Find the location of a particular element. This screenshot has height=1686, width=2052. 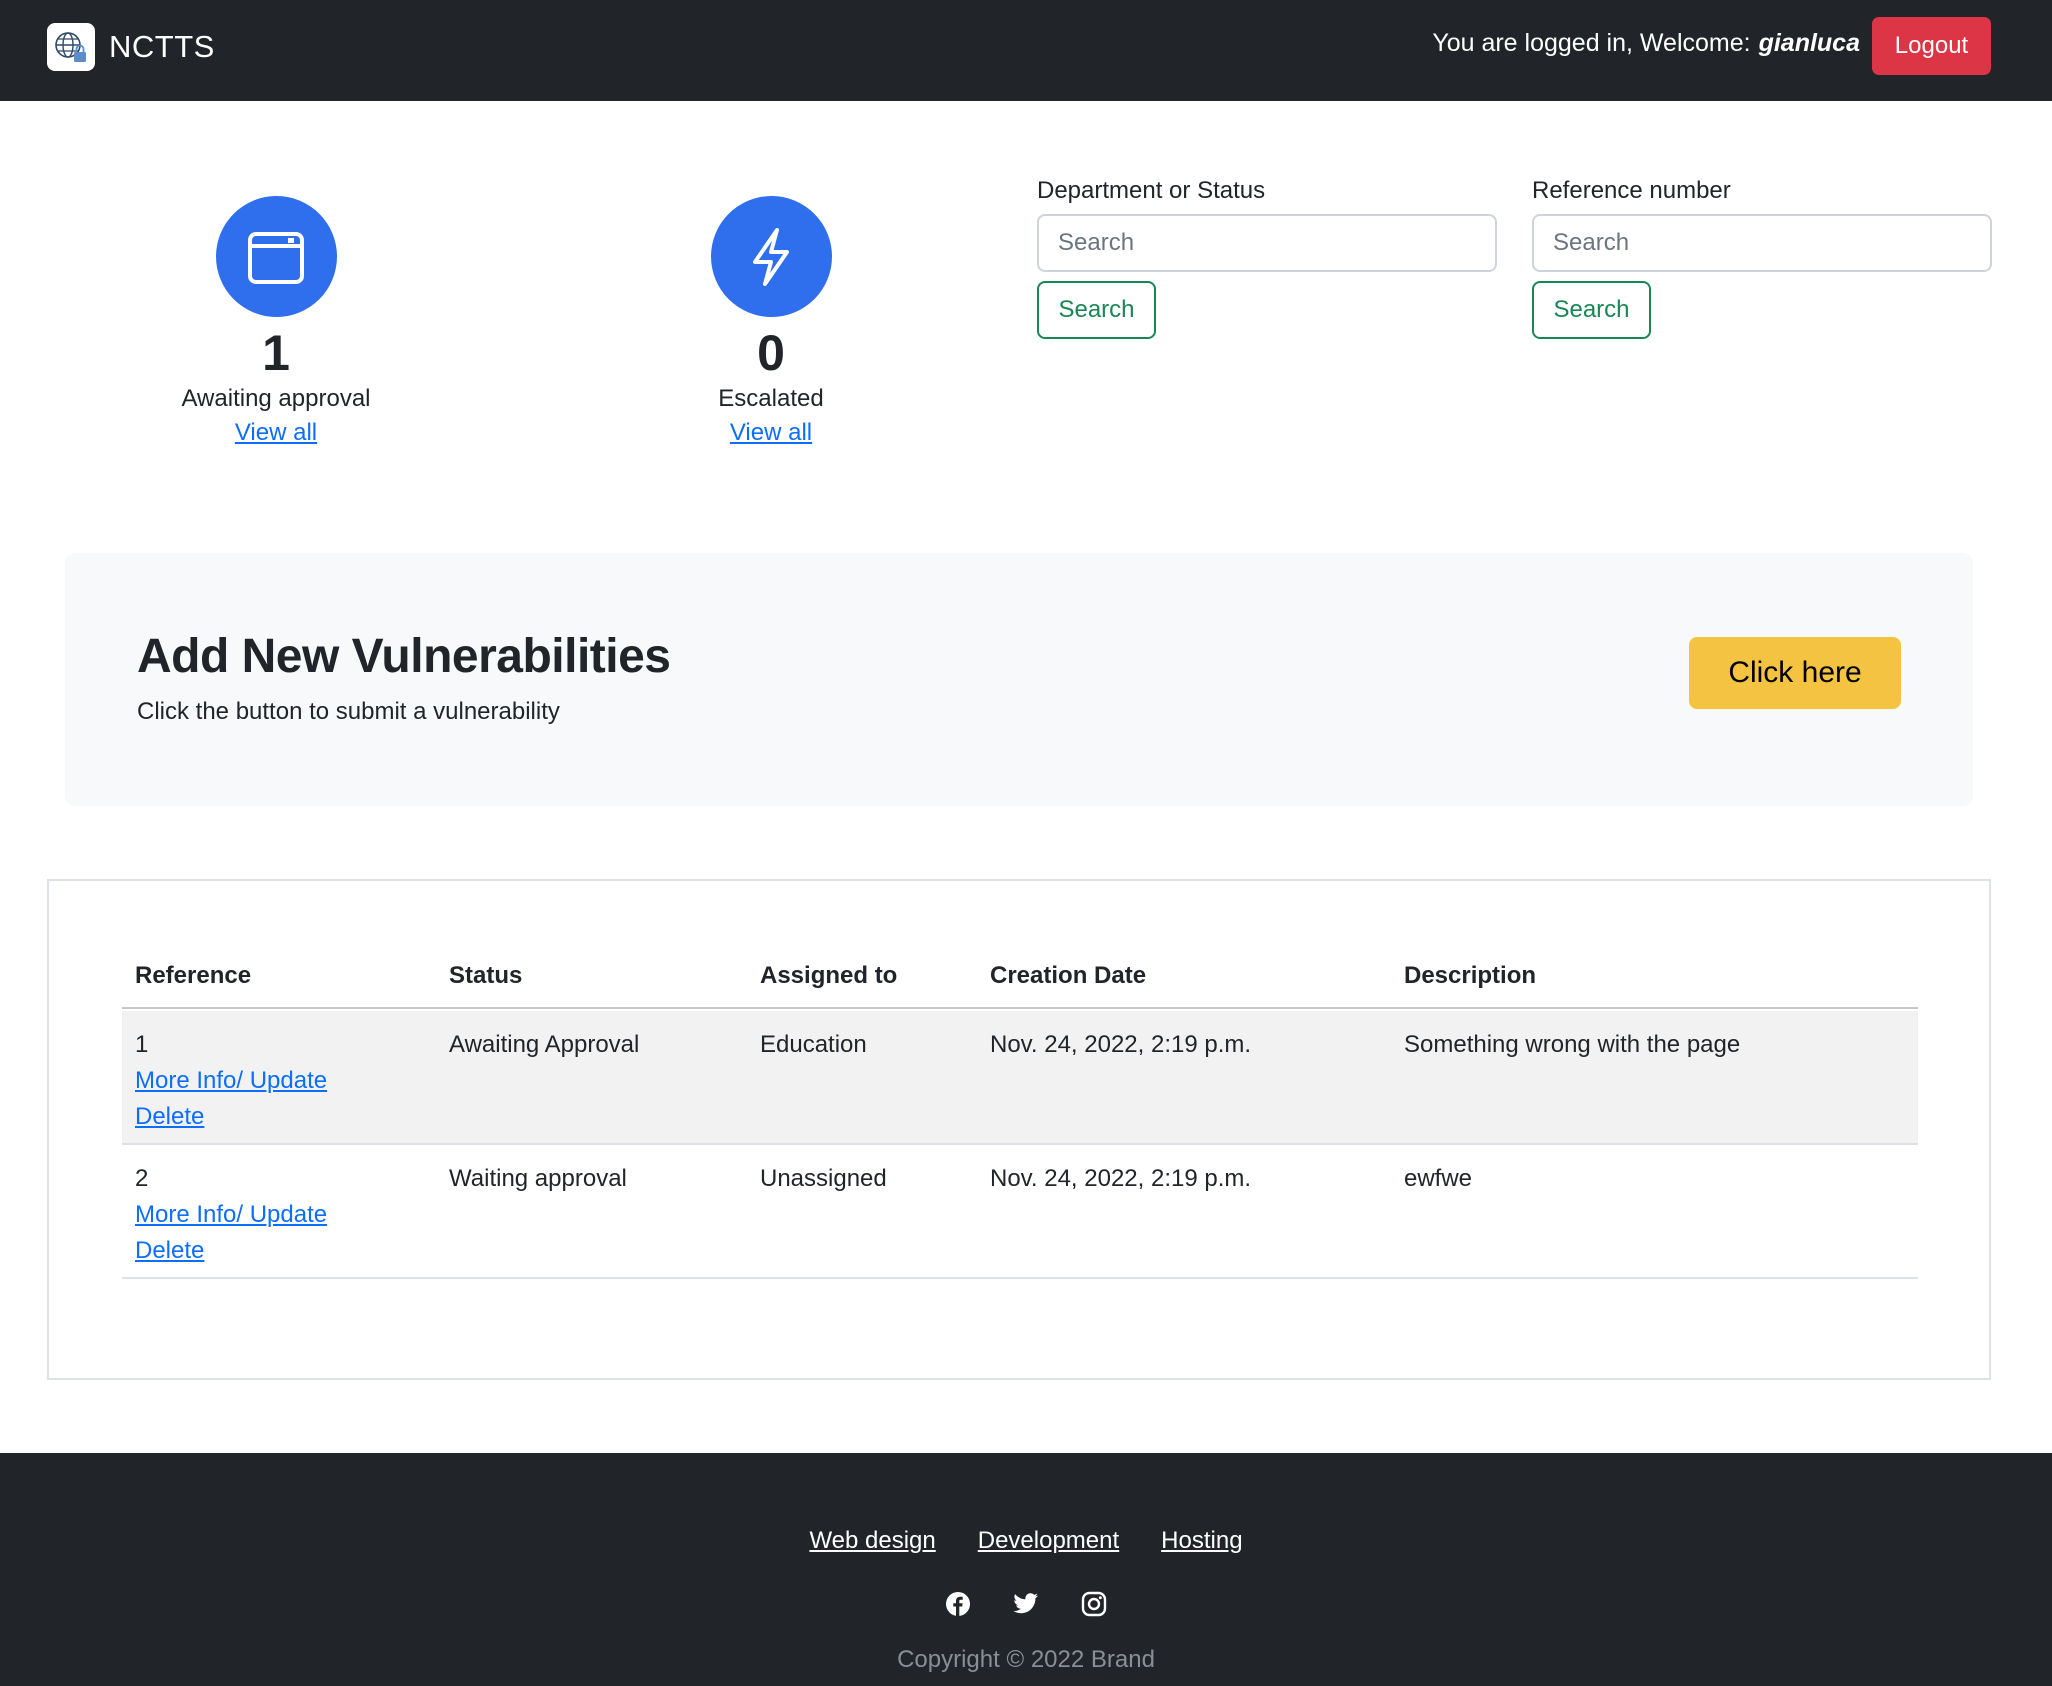

globe-lock-icon is located at coordinates (71, 47).